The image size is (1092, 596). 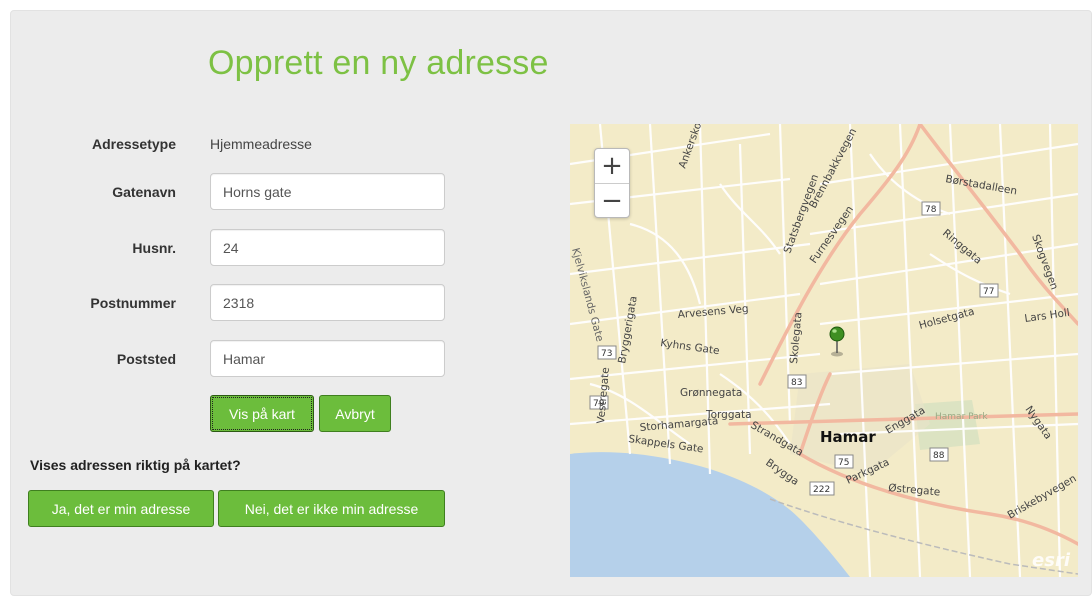 I want to click on house-number-label: Husnr., so click(x=154, y=248).